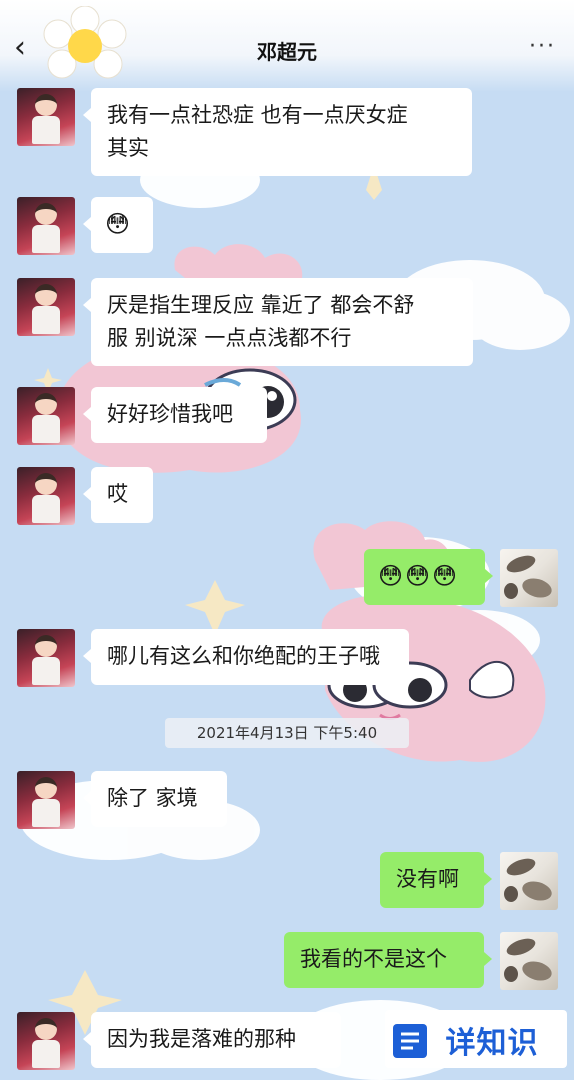 Image resolution: width=574 pixels, height=1080 pixels. I want to click on message-bubble-self: 😳😳😳, so click(428, 577).